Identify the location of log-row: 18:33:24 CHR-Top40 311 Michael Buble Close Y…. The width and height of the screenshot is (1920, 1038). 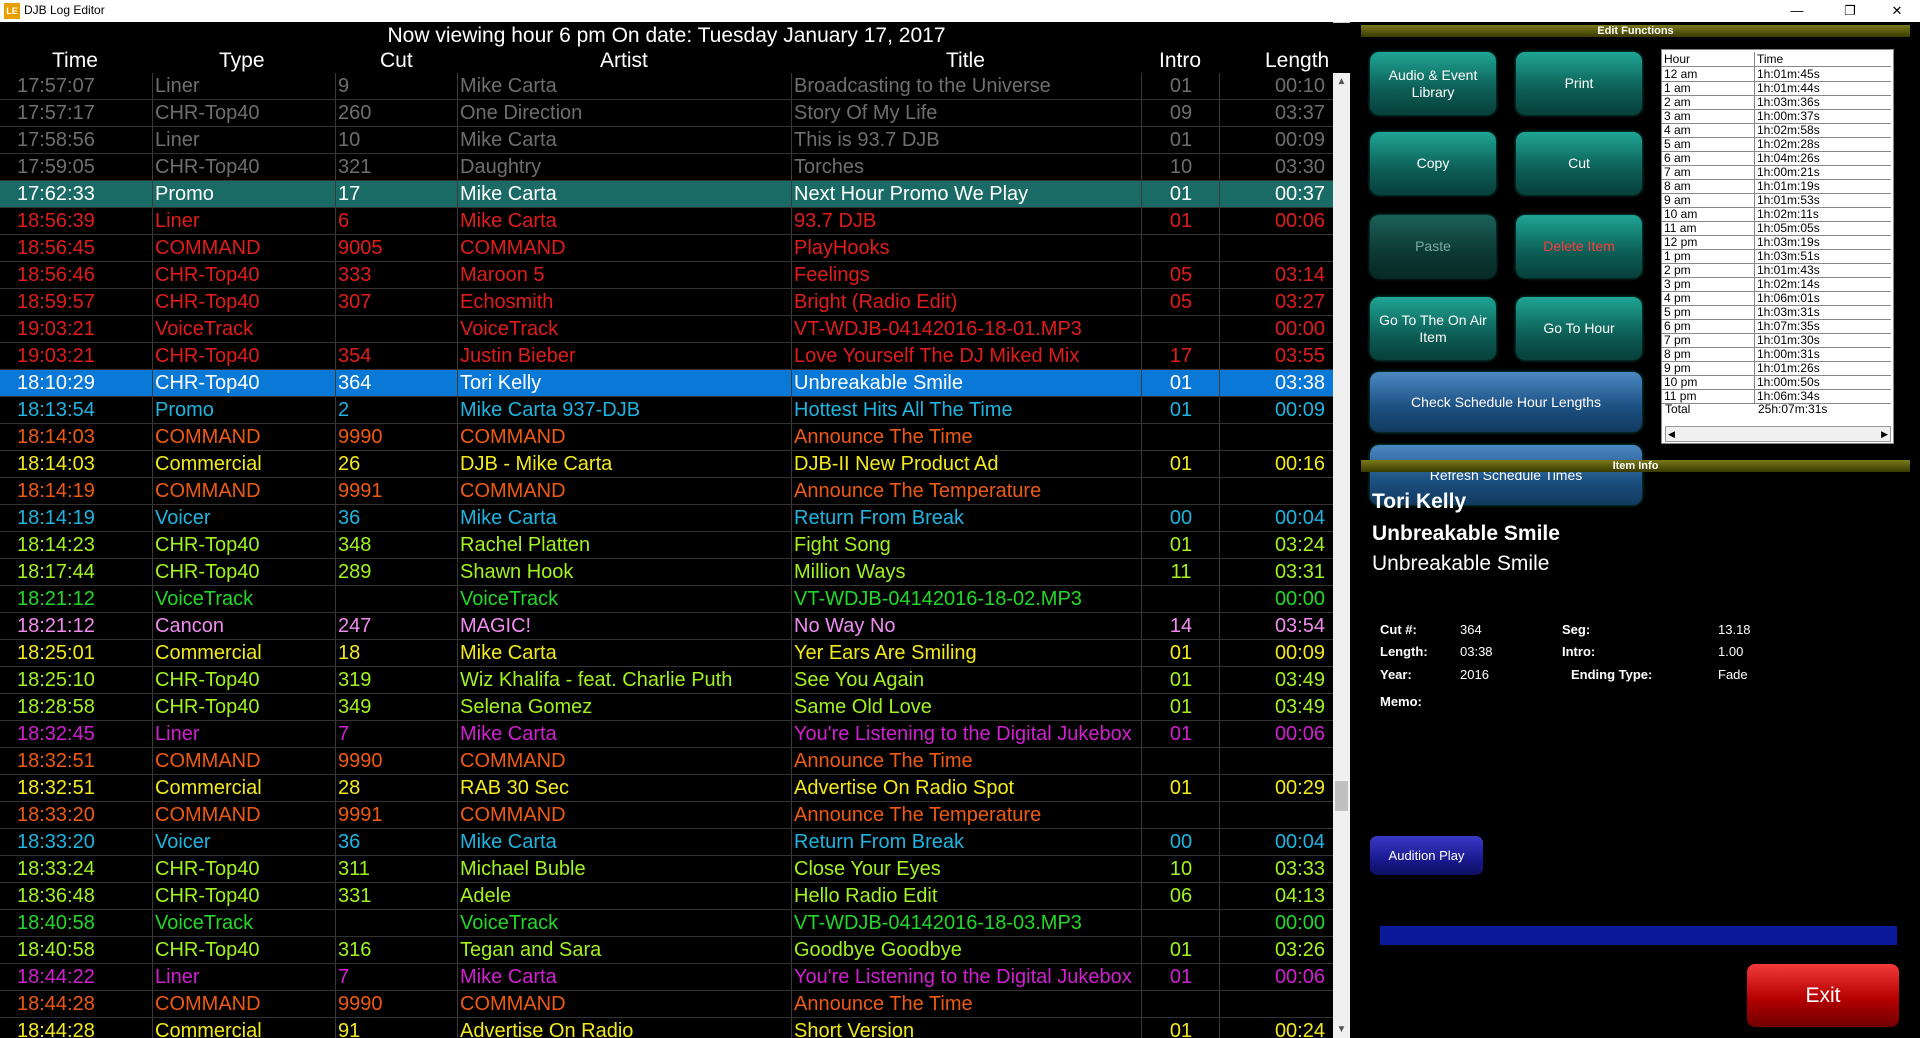
(666, 869).